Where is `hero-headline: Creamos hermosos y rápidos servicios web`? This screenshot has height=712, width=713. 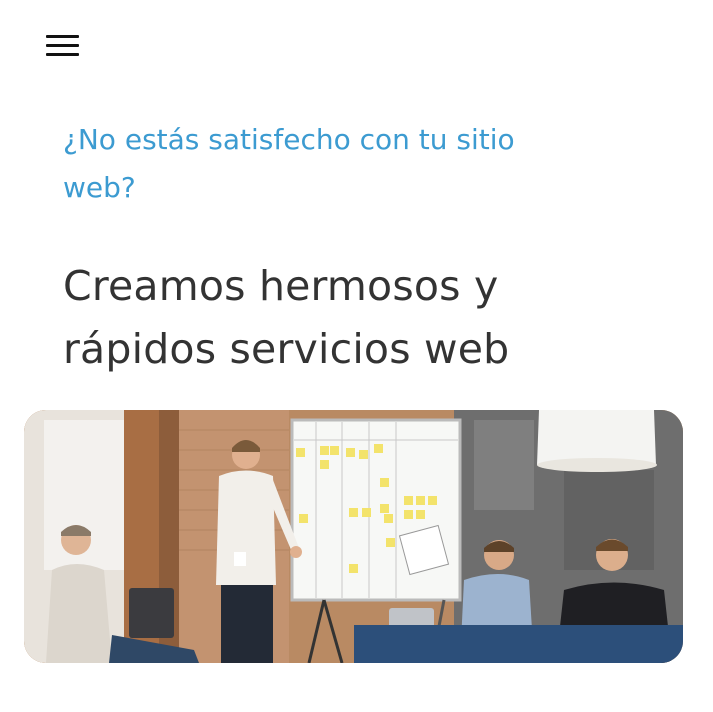 hero-headline: Creamos hermosos y rápidos servicios web is located at coordinates (286, 317).